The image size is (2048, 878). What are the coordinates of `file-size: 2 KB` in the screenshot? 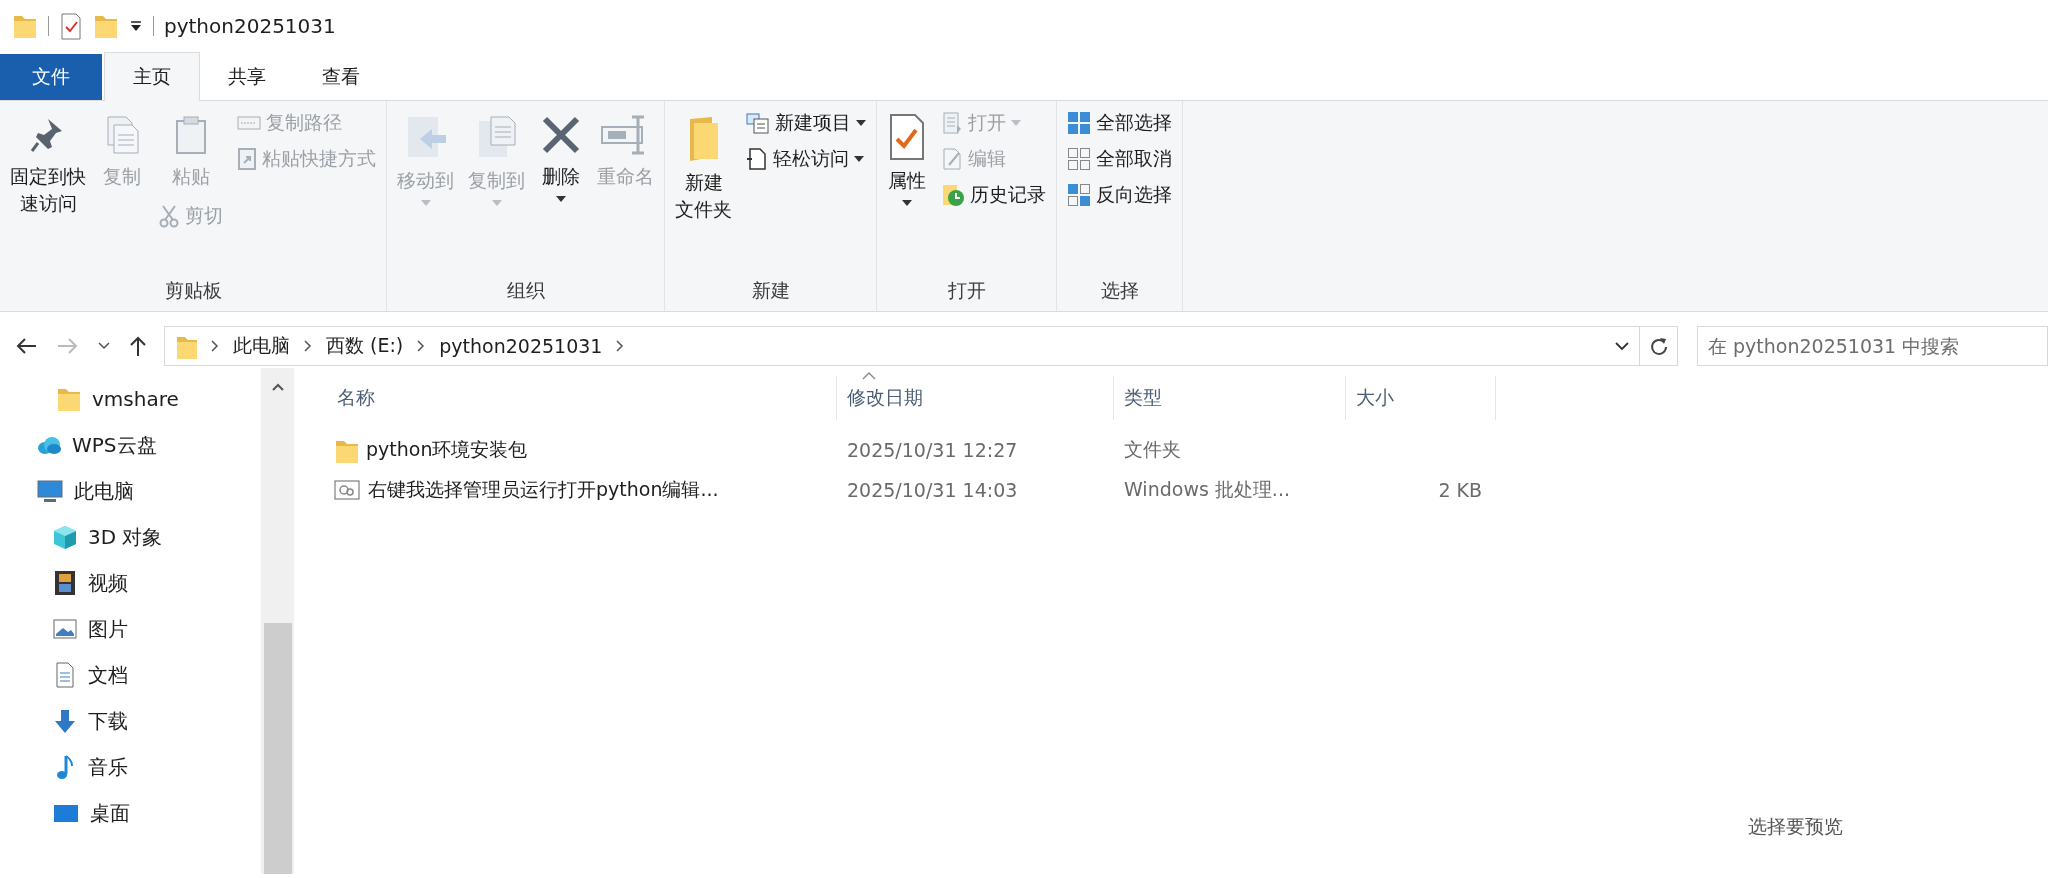 It's located at (1460, 490).